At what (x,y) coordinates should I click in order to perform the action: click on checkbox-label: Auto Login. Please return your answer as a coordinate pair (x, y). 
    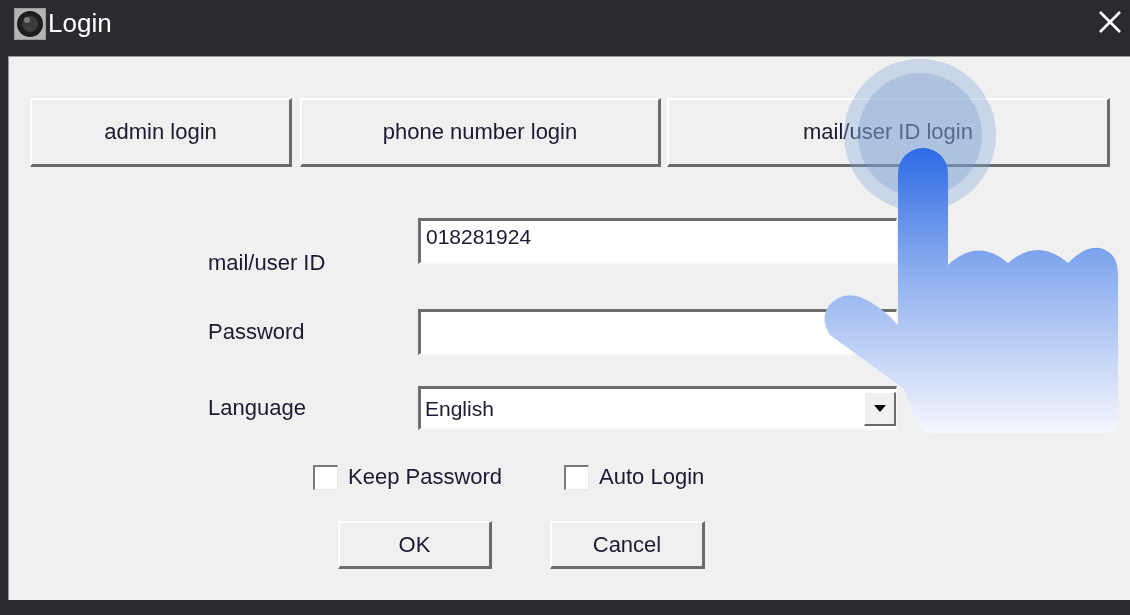
    Looking at the image, I should click on (652, 477).